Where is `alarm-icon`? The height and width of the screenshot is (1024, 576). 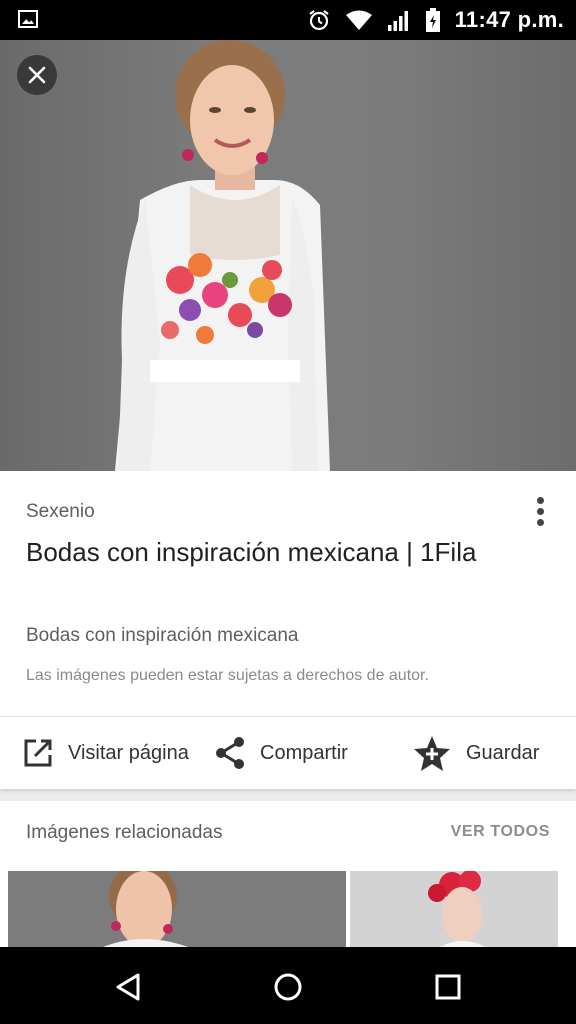 alarm-icon is located at coordinates (318, 20).